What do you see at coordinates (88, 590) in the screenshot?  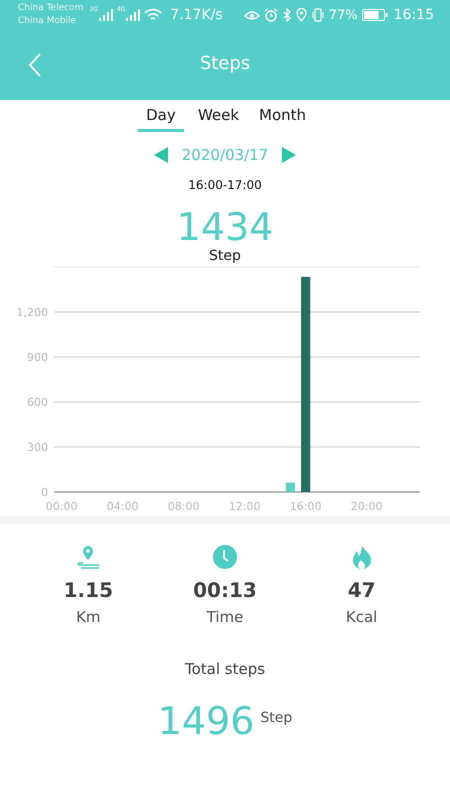 I see `stat-value: 1.15` at bounding box center [88, 590].